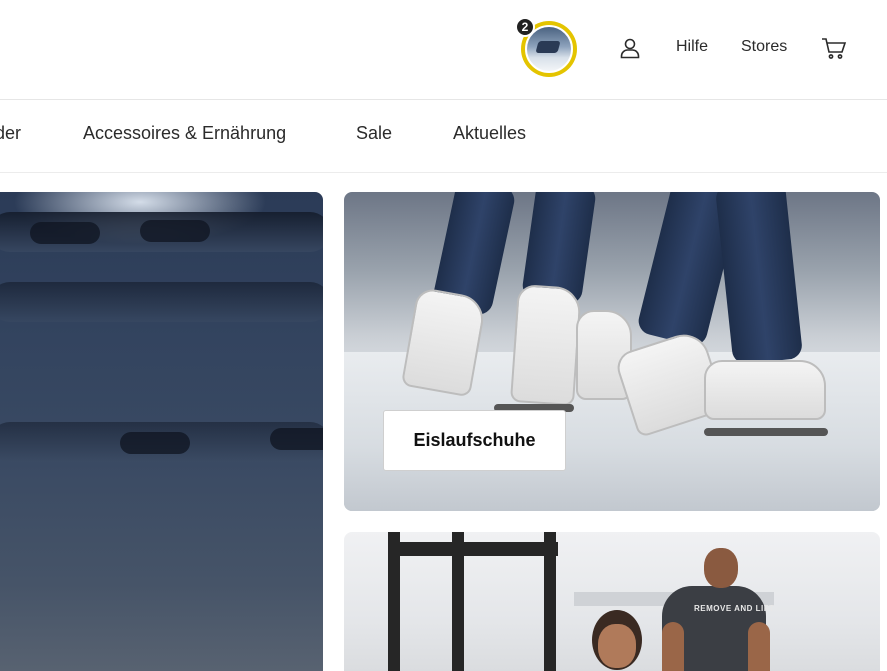  Describe the element at coordinates (766, 432) in the screenshot. I see `skate-blade` at that location.